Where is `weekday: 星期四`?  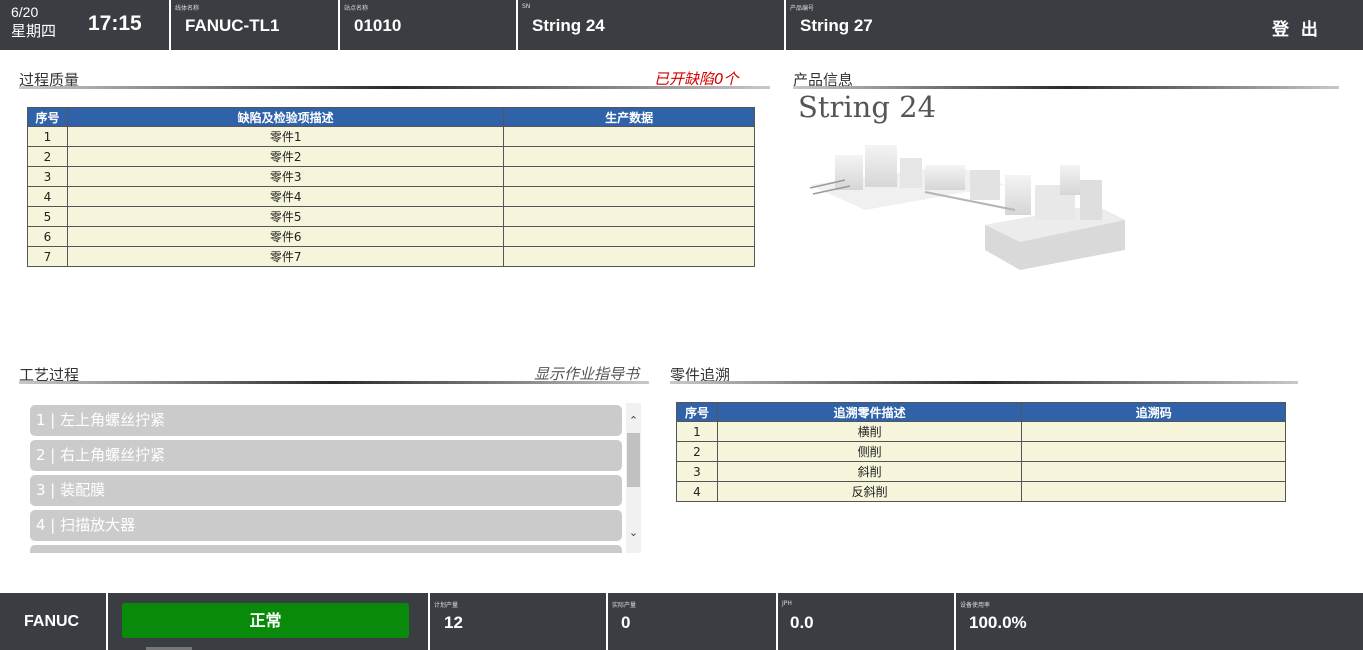
weekday: 星期四 is located at coordinates (34, 31).